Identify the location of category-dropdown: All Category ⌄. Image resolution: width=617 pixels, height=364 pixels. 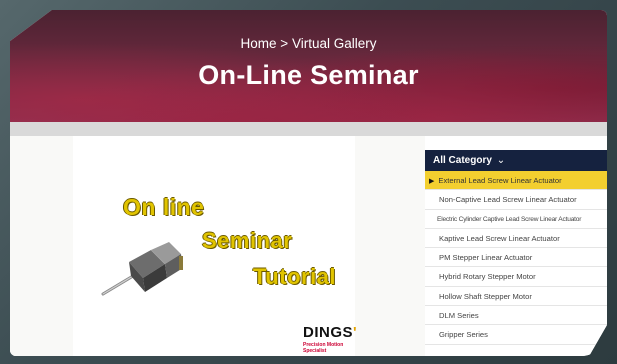
(516, 160).